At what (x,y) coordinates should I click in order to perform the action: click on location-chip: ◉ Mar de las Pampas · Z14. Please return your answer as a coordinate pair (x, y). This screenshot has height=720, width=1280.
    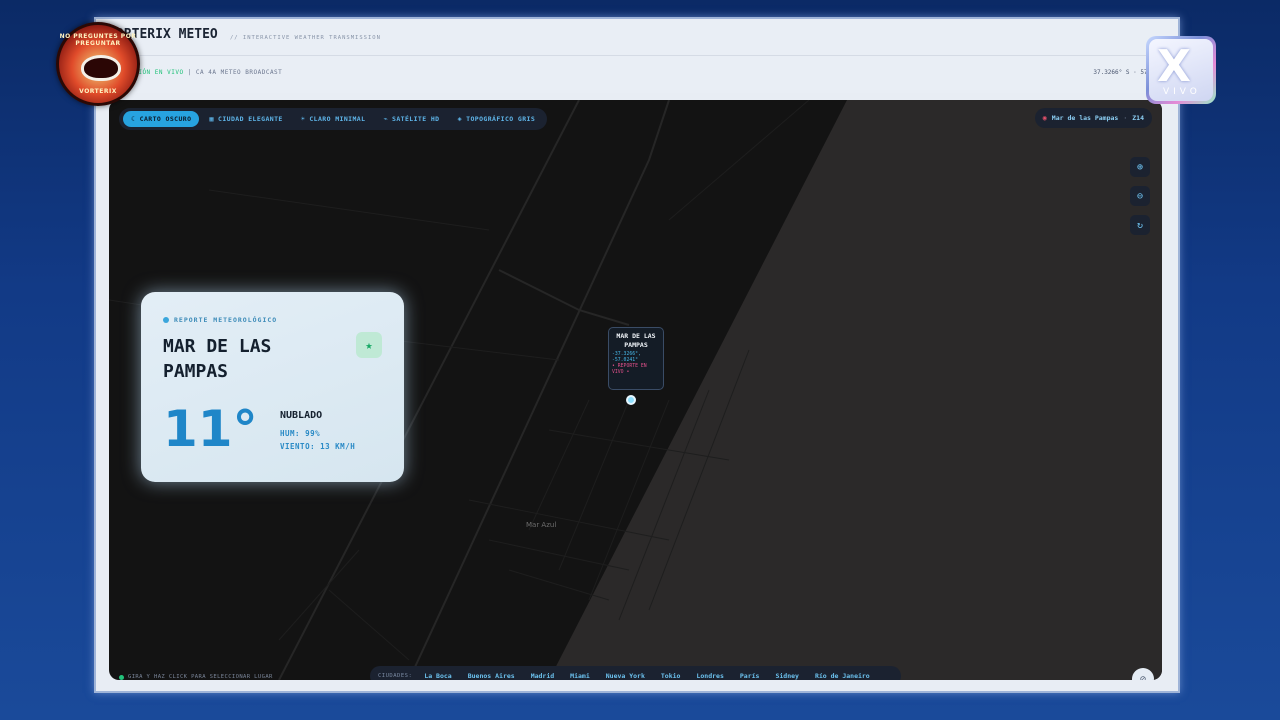
    Looking at the image, I should click on (1093, 118).